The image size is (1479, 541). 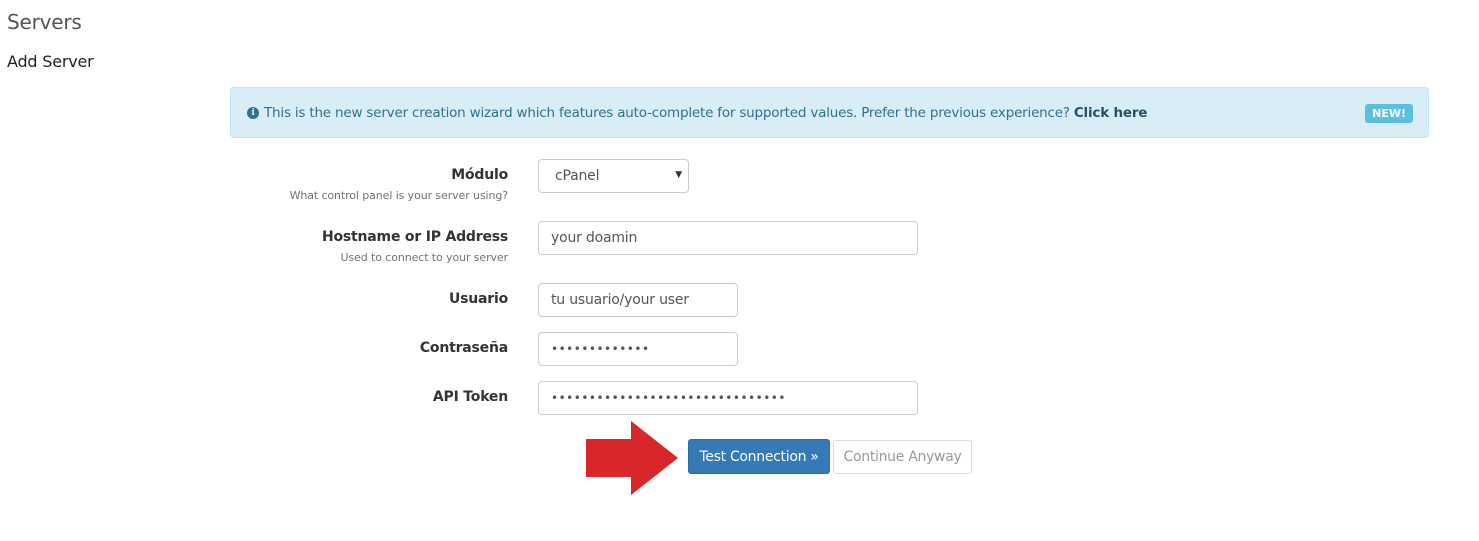 What do you see at coordinates (253, 112) in the screenshot?
I see `info-circle-icon: i` at bounding box center [253, 112].